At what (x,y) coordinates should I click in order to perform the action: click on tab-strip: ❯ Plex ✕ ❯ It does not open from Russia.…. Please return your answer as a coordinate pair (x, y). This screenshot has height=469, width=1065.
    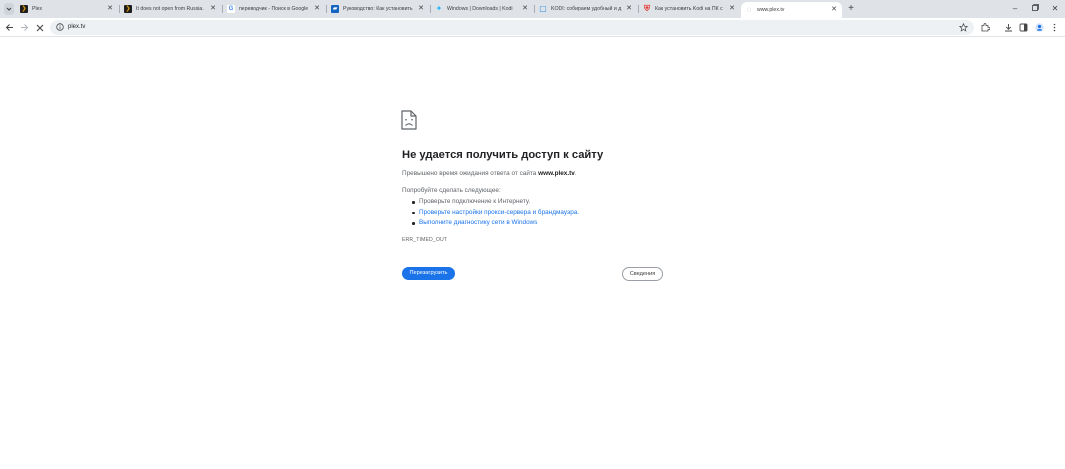
    Looking at the image, I should click on (532, 9).